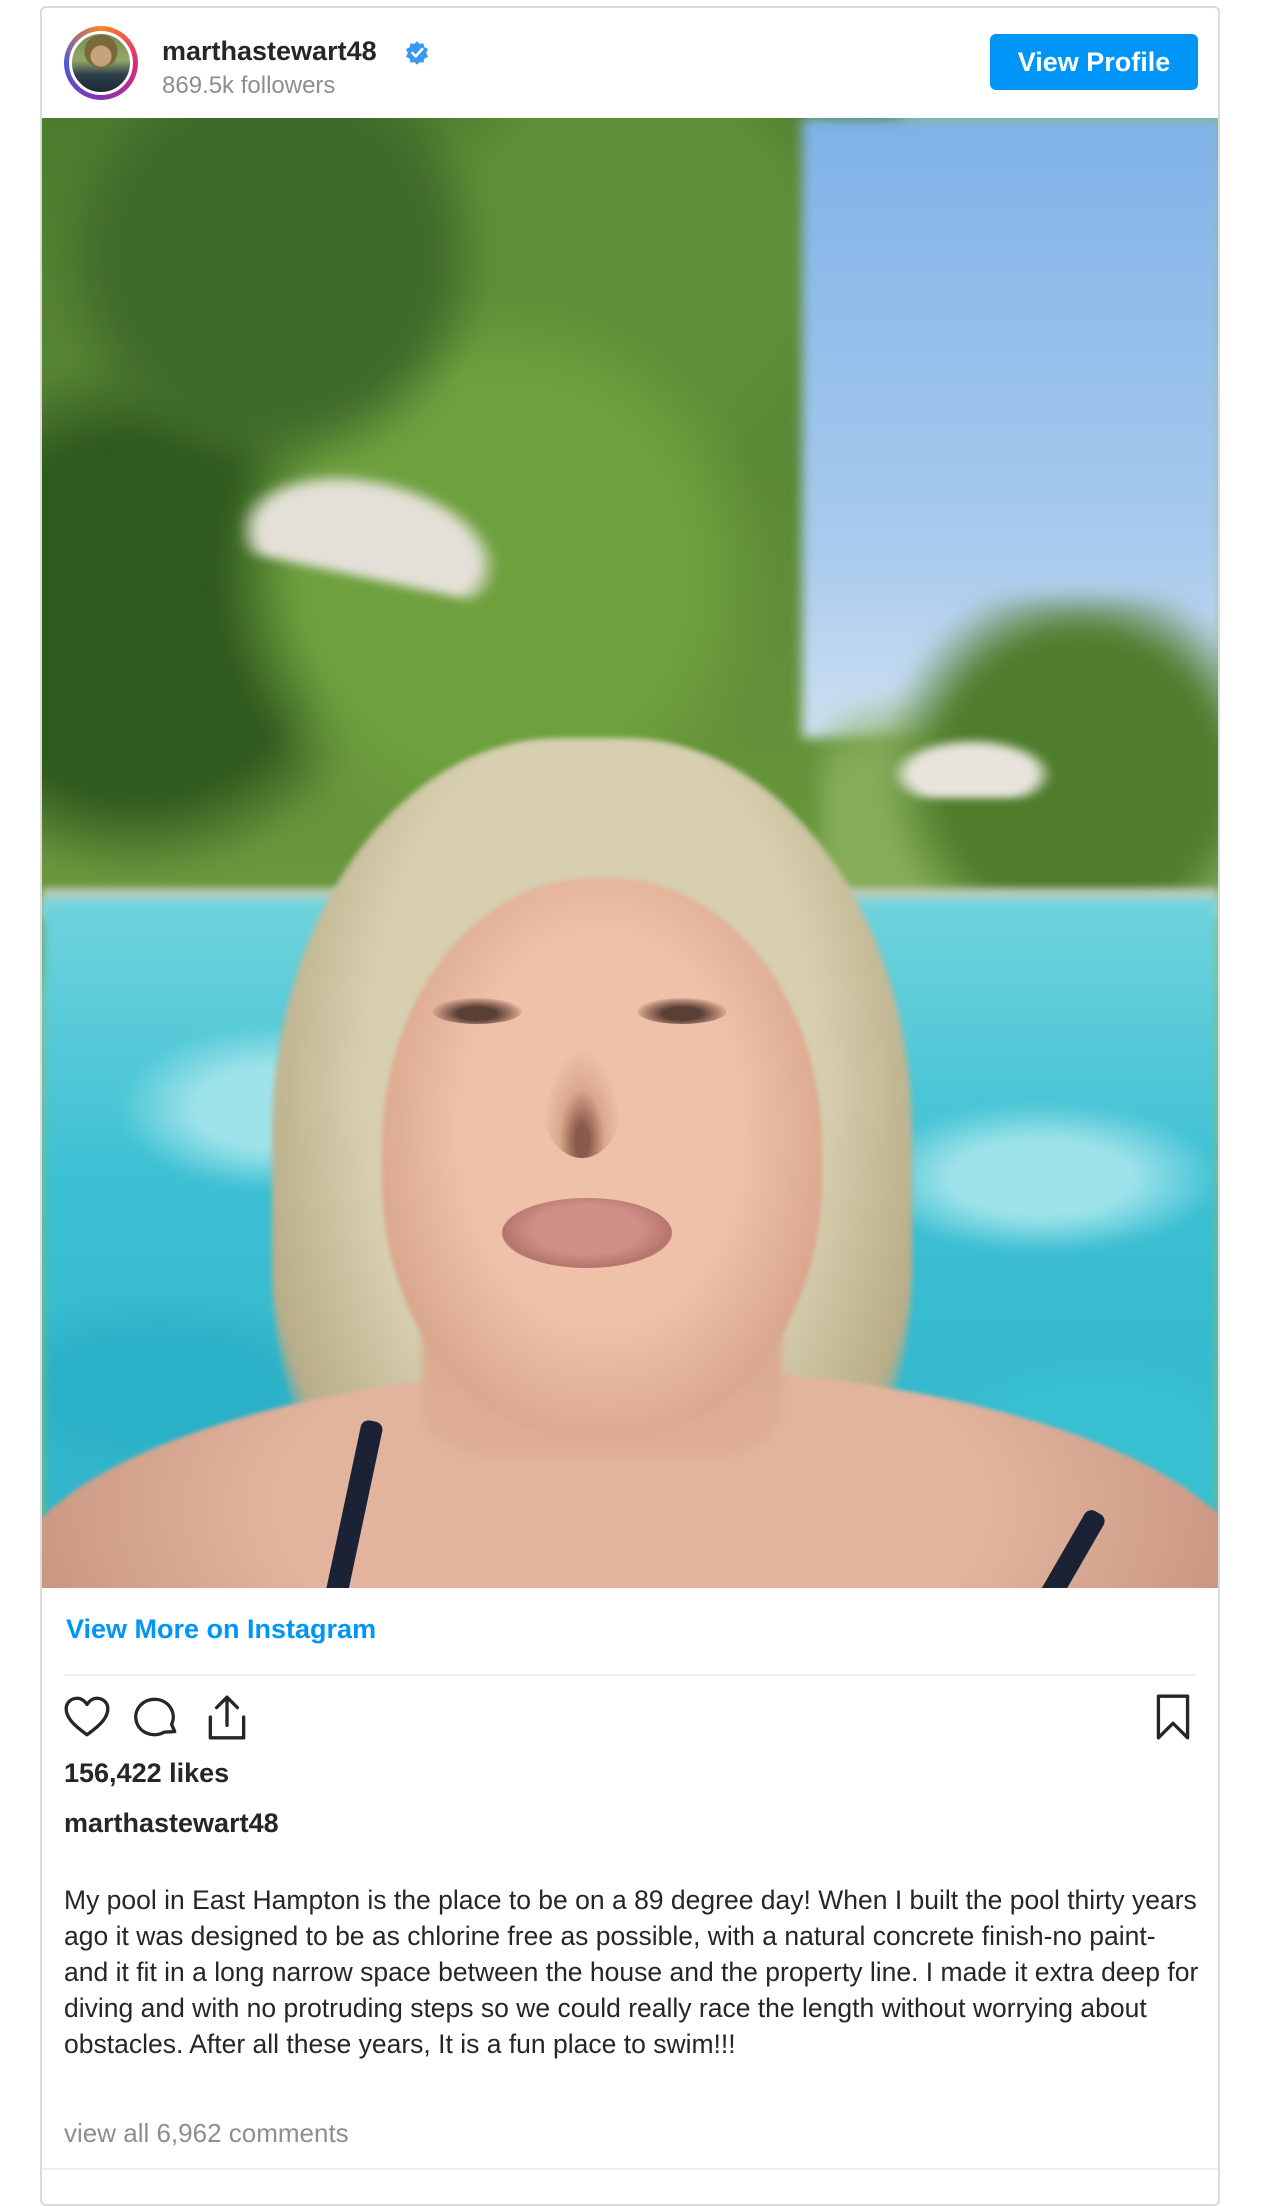  I want to click on view-profile-button: View Profile, so click(1094, 62).